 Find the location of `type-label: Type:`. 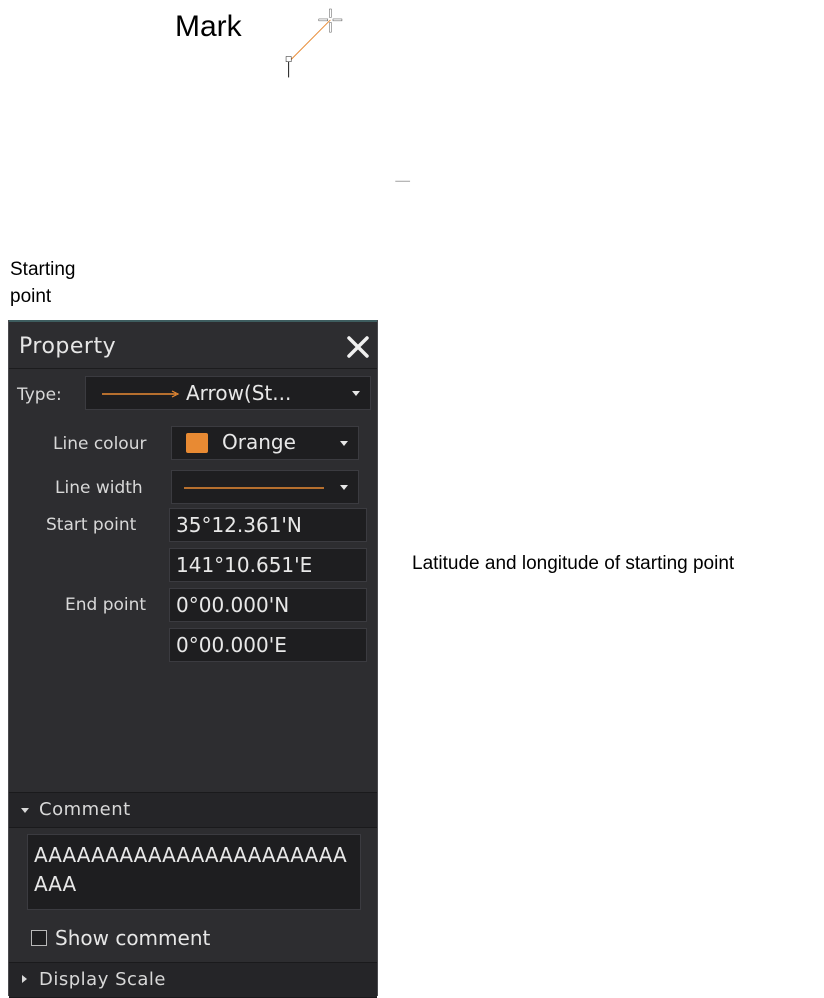

type-label: Type: is located at coordinates (39, 395).